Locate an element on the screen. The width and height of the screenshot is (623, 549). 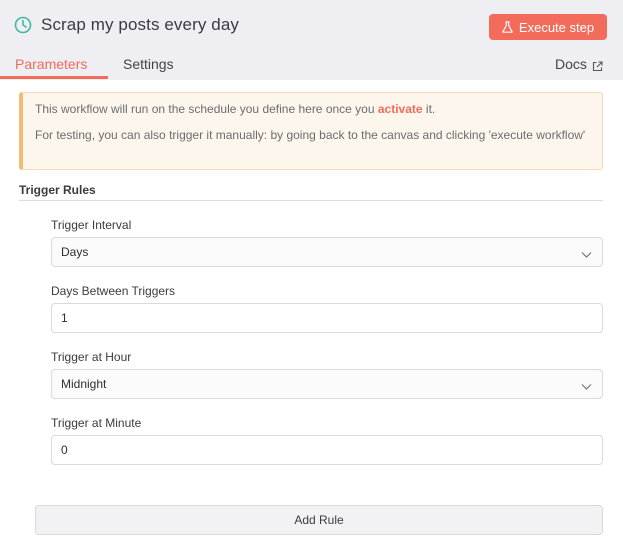
execute-step-label: Execute step is located at coordinates (556, 27).